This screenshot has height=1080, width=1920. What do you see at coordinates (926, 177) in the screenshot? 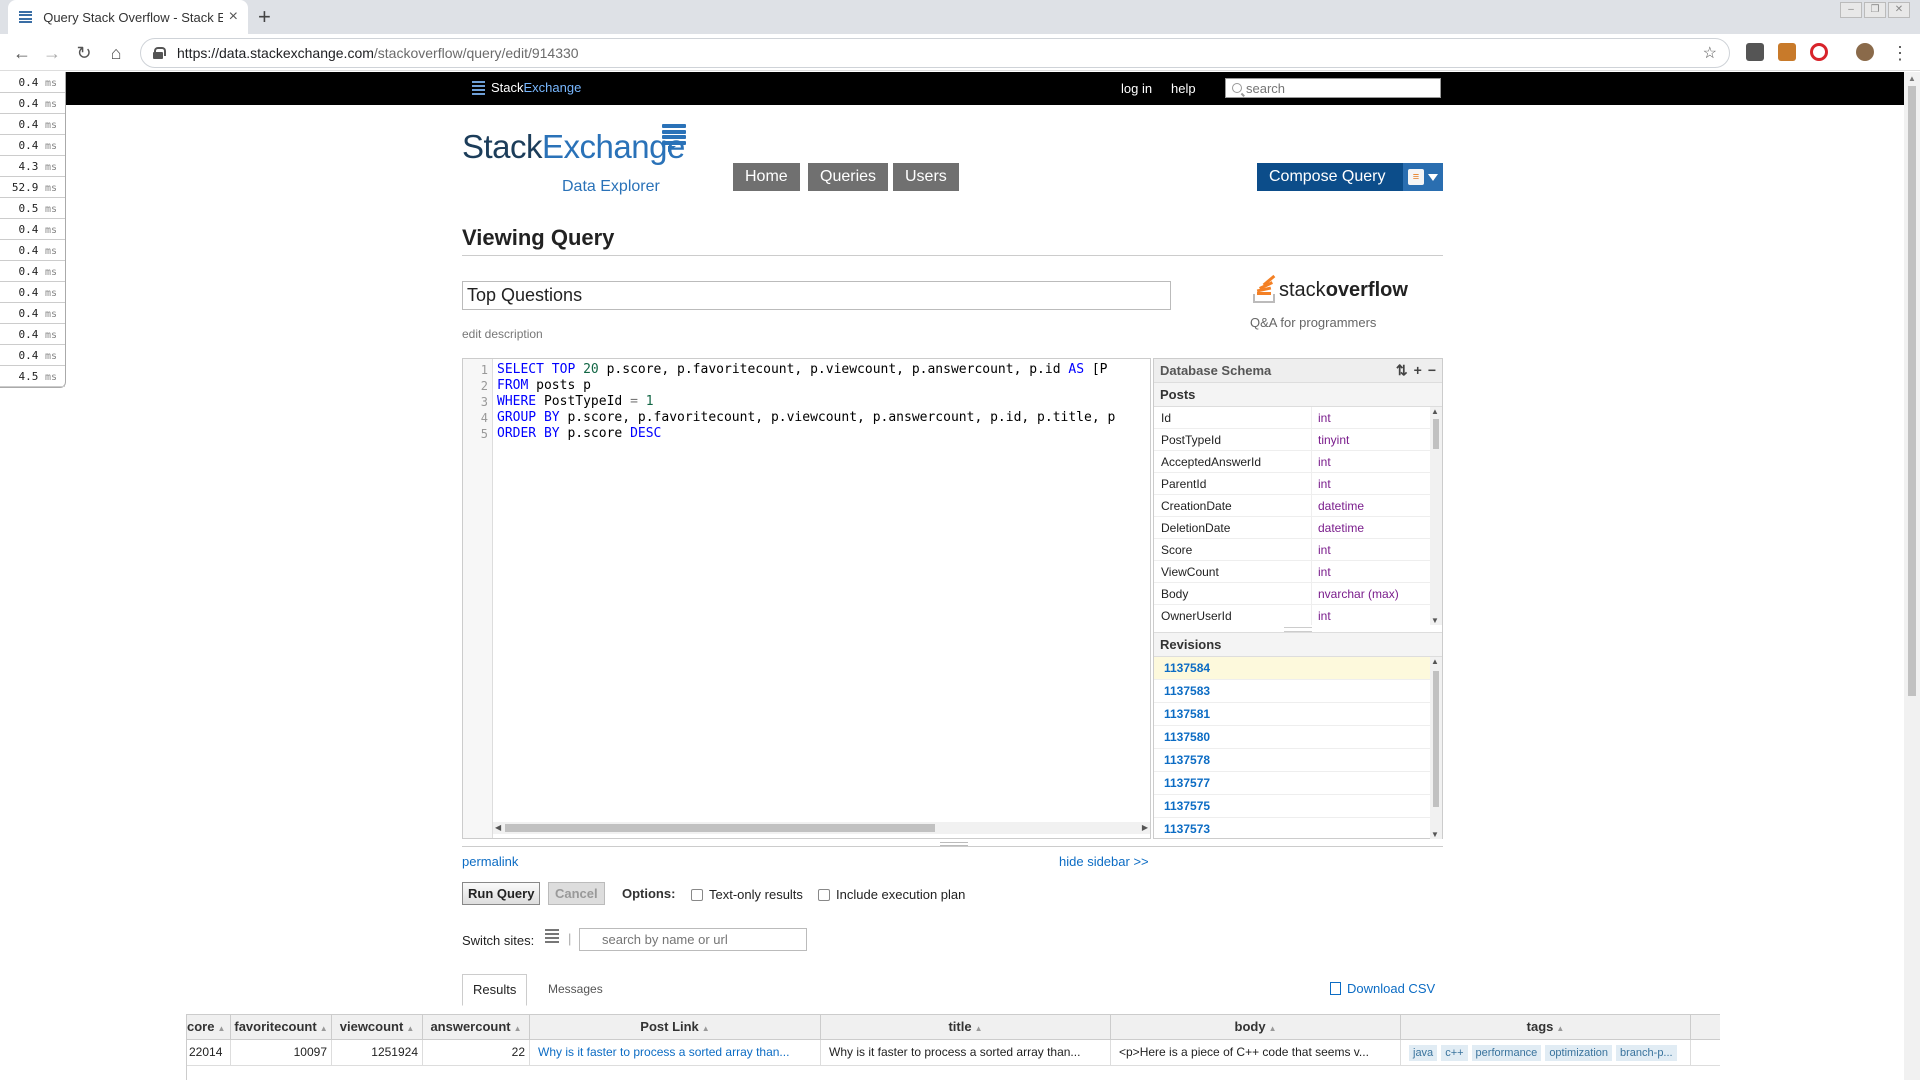
I see `nav-users-button: Users` at bounding box center [926, 177].